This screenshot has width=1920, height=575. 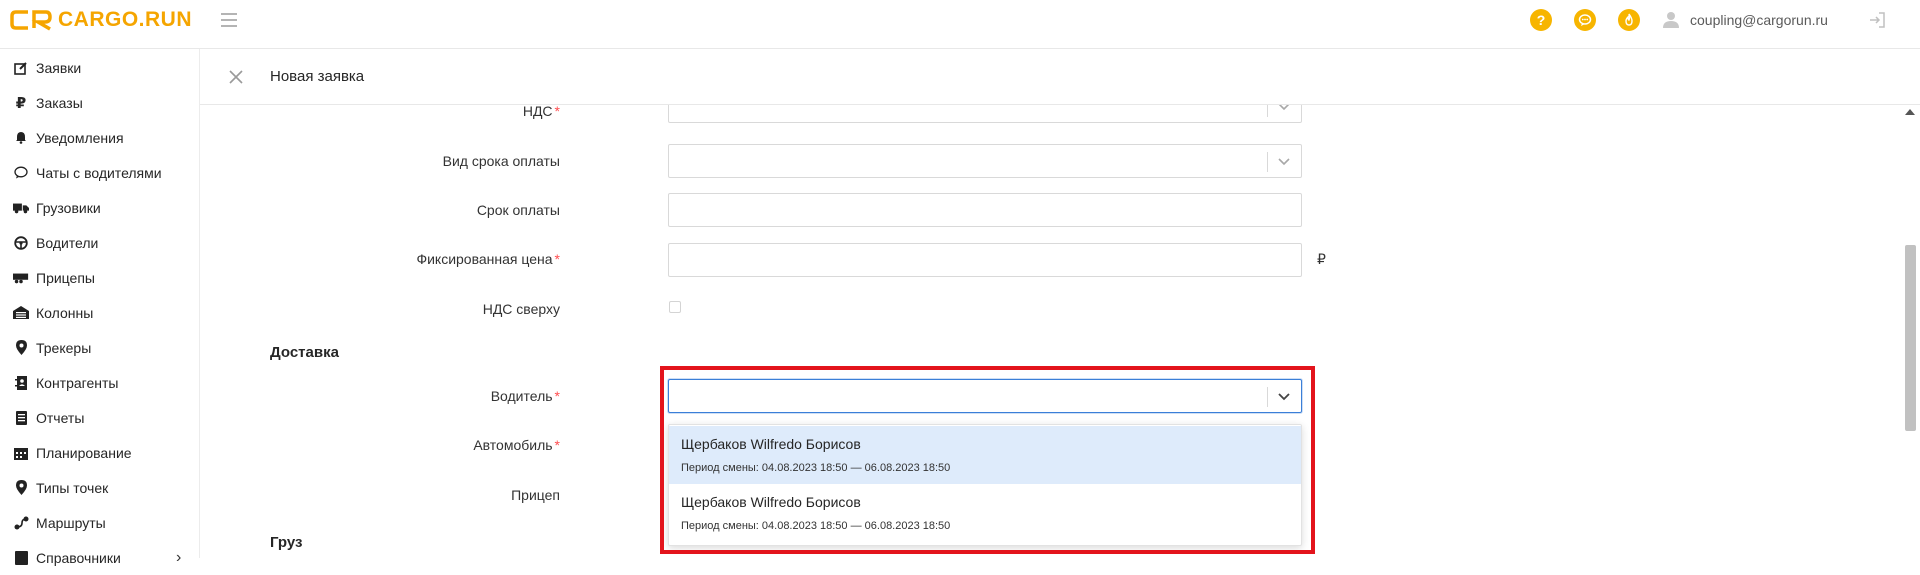 What do you see at coordinates (21, 138) in the screenshot?
I see `bell-icon` at bounding box center [21, 138].